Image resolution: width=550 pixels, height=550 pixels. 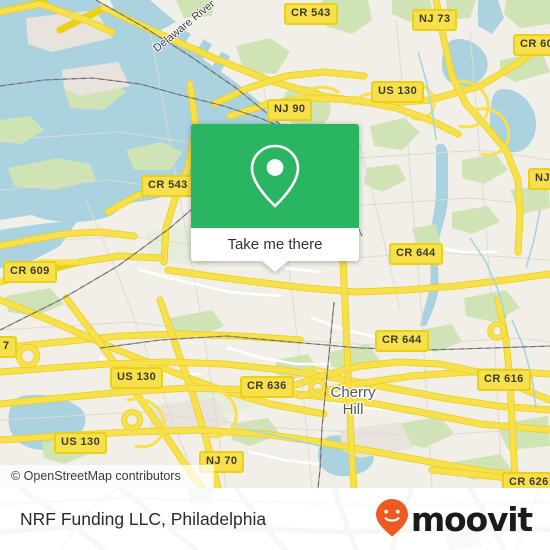 What do you see at coordinates (137, 378) in the screenshot?
I see `route-shield-us-130-mid: US 130` at bounding box center [137, 378].